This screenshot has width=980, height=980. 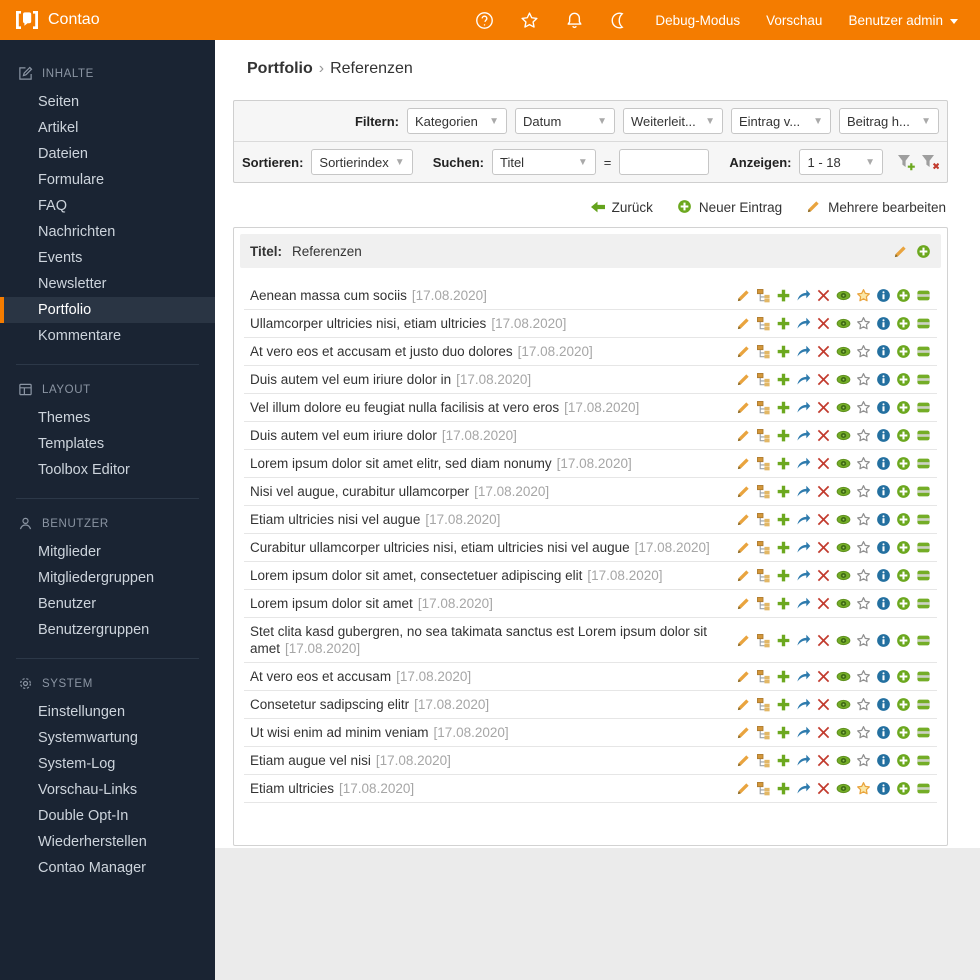 I want to click on sidebar-item-portfolio: Portfolio, so click(x=107, y=310).